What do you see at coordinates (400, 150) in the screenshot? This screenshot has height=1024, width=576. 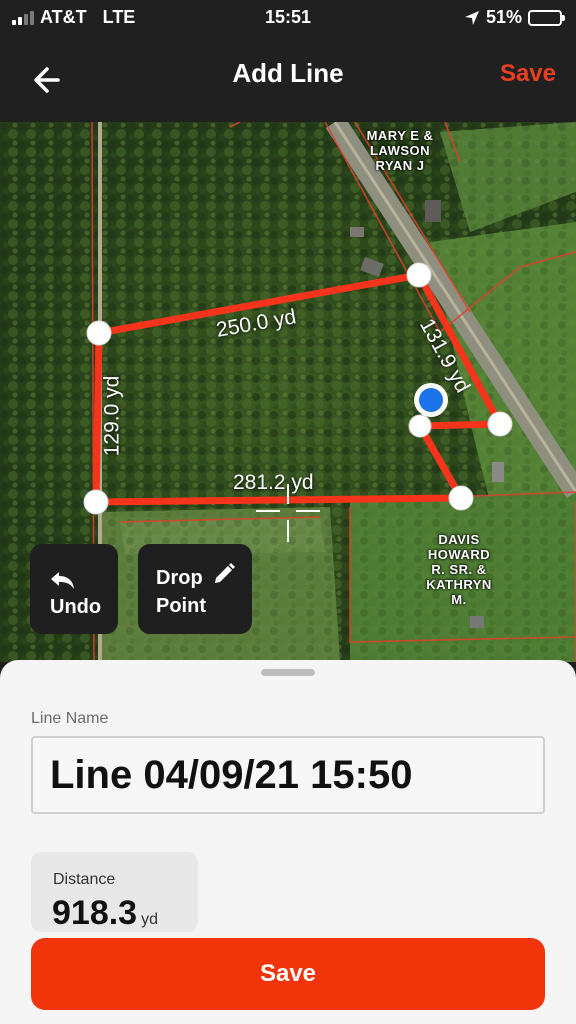 I see `parcel-owner-label: MARY E & LAWSON RYAN J` at bounding box center [400, 150].